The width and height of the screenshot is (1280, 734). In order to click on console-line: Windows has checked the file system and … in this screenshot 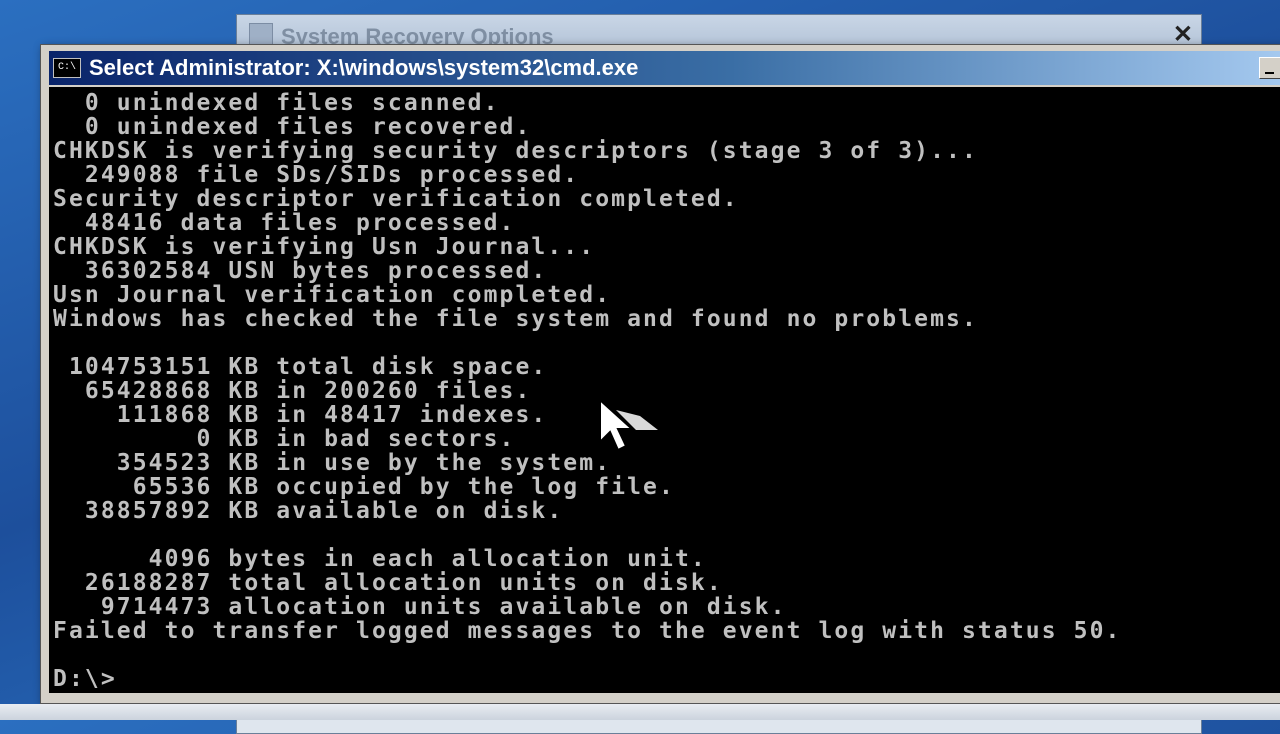, I will do `click(515, 319)`.